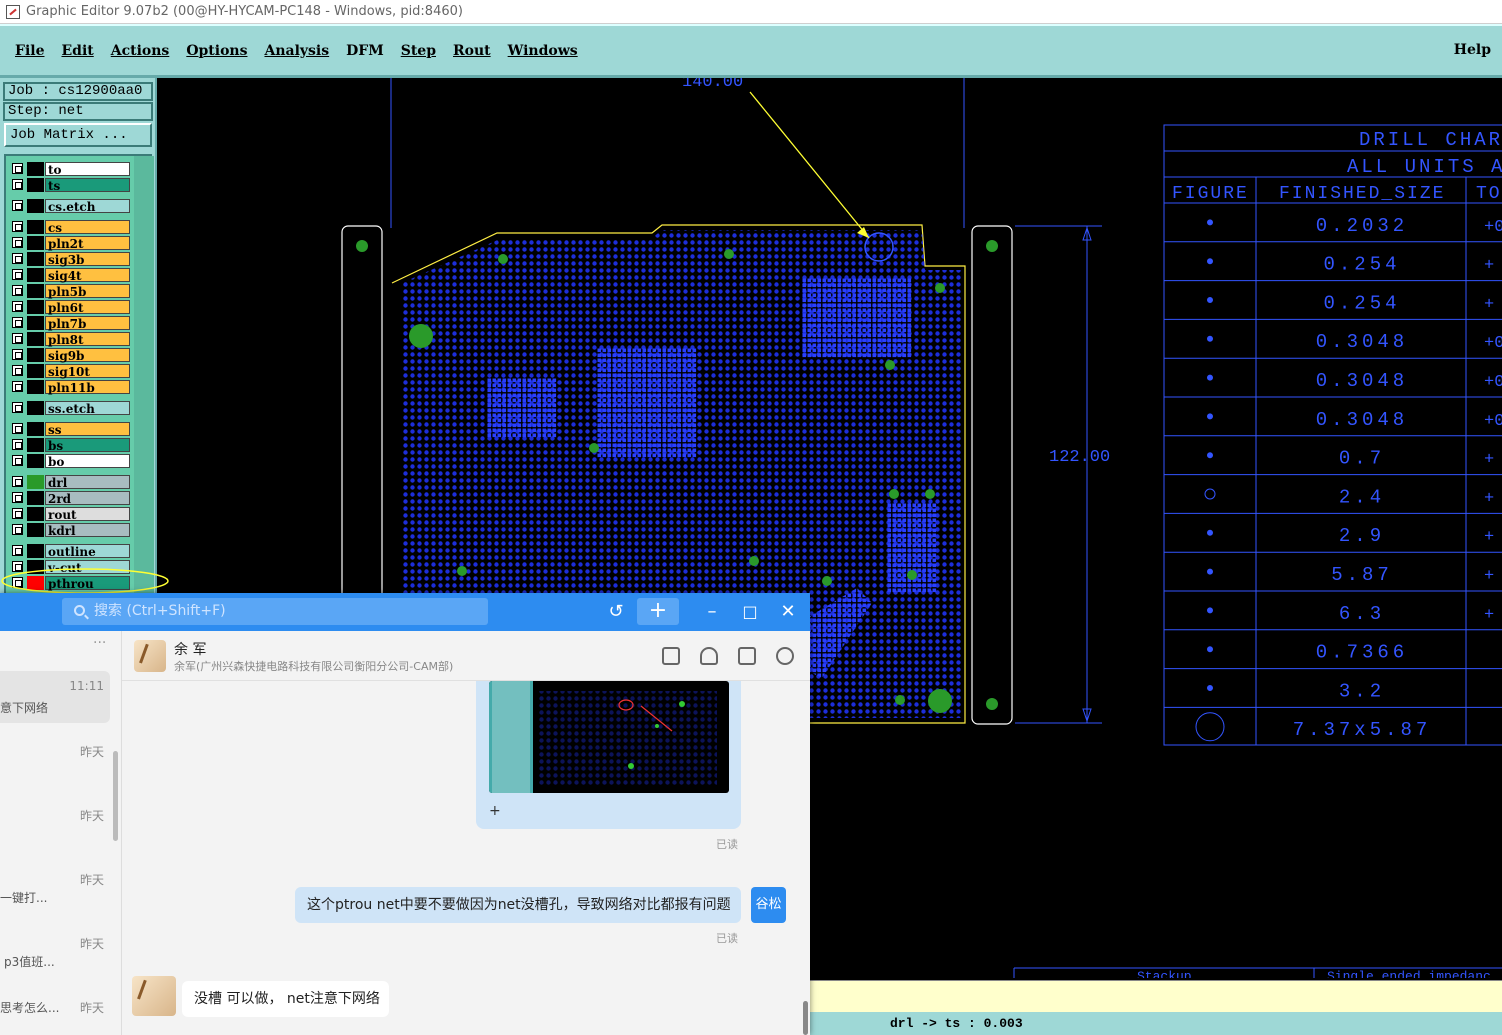 This screenshot has height=1035, width=1502. I want to click on layer-name: pln2t, so click(87, 243).